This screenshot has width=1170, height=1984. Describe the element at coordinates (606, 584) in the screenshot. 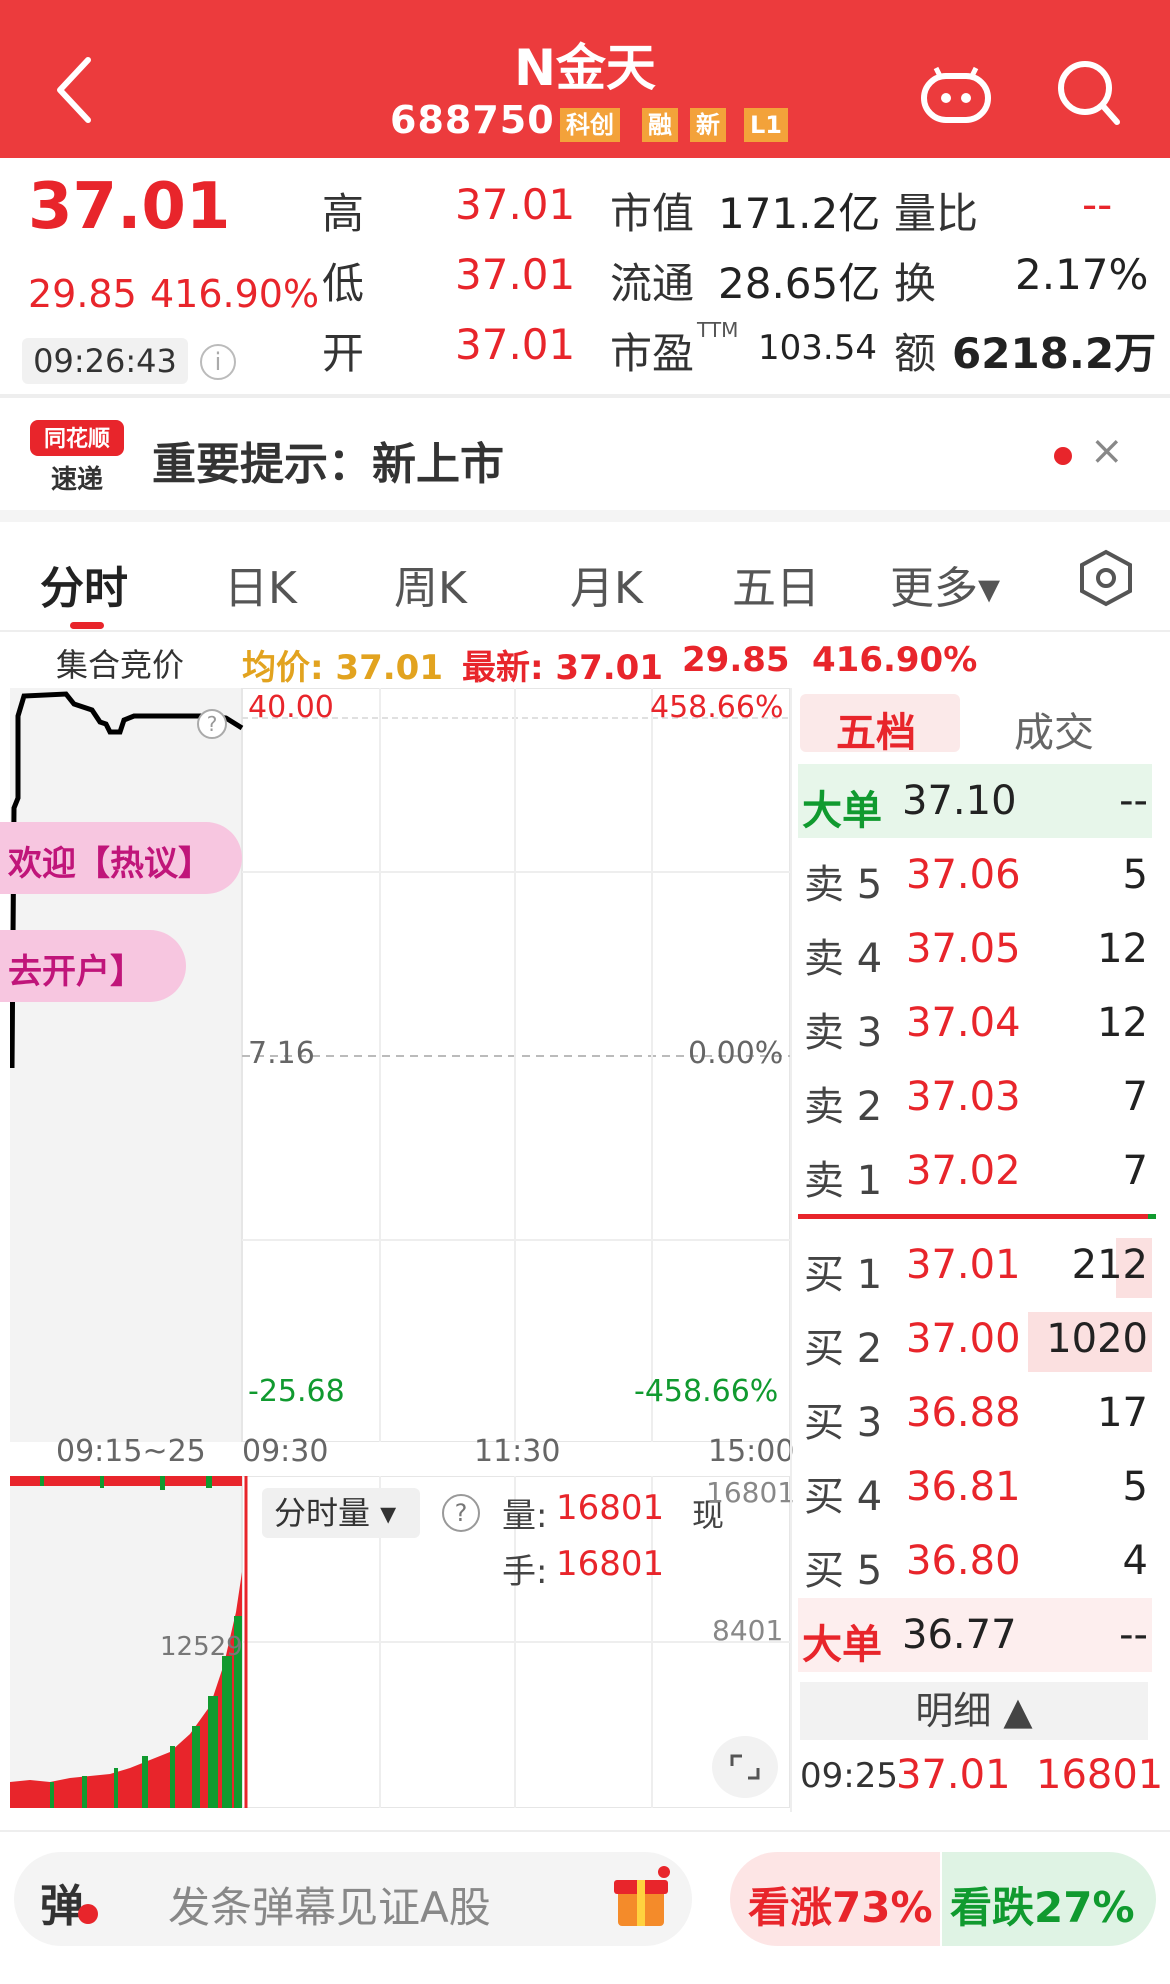

I see `tab-monthly-k: 月K` at that location.